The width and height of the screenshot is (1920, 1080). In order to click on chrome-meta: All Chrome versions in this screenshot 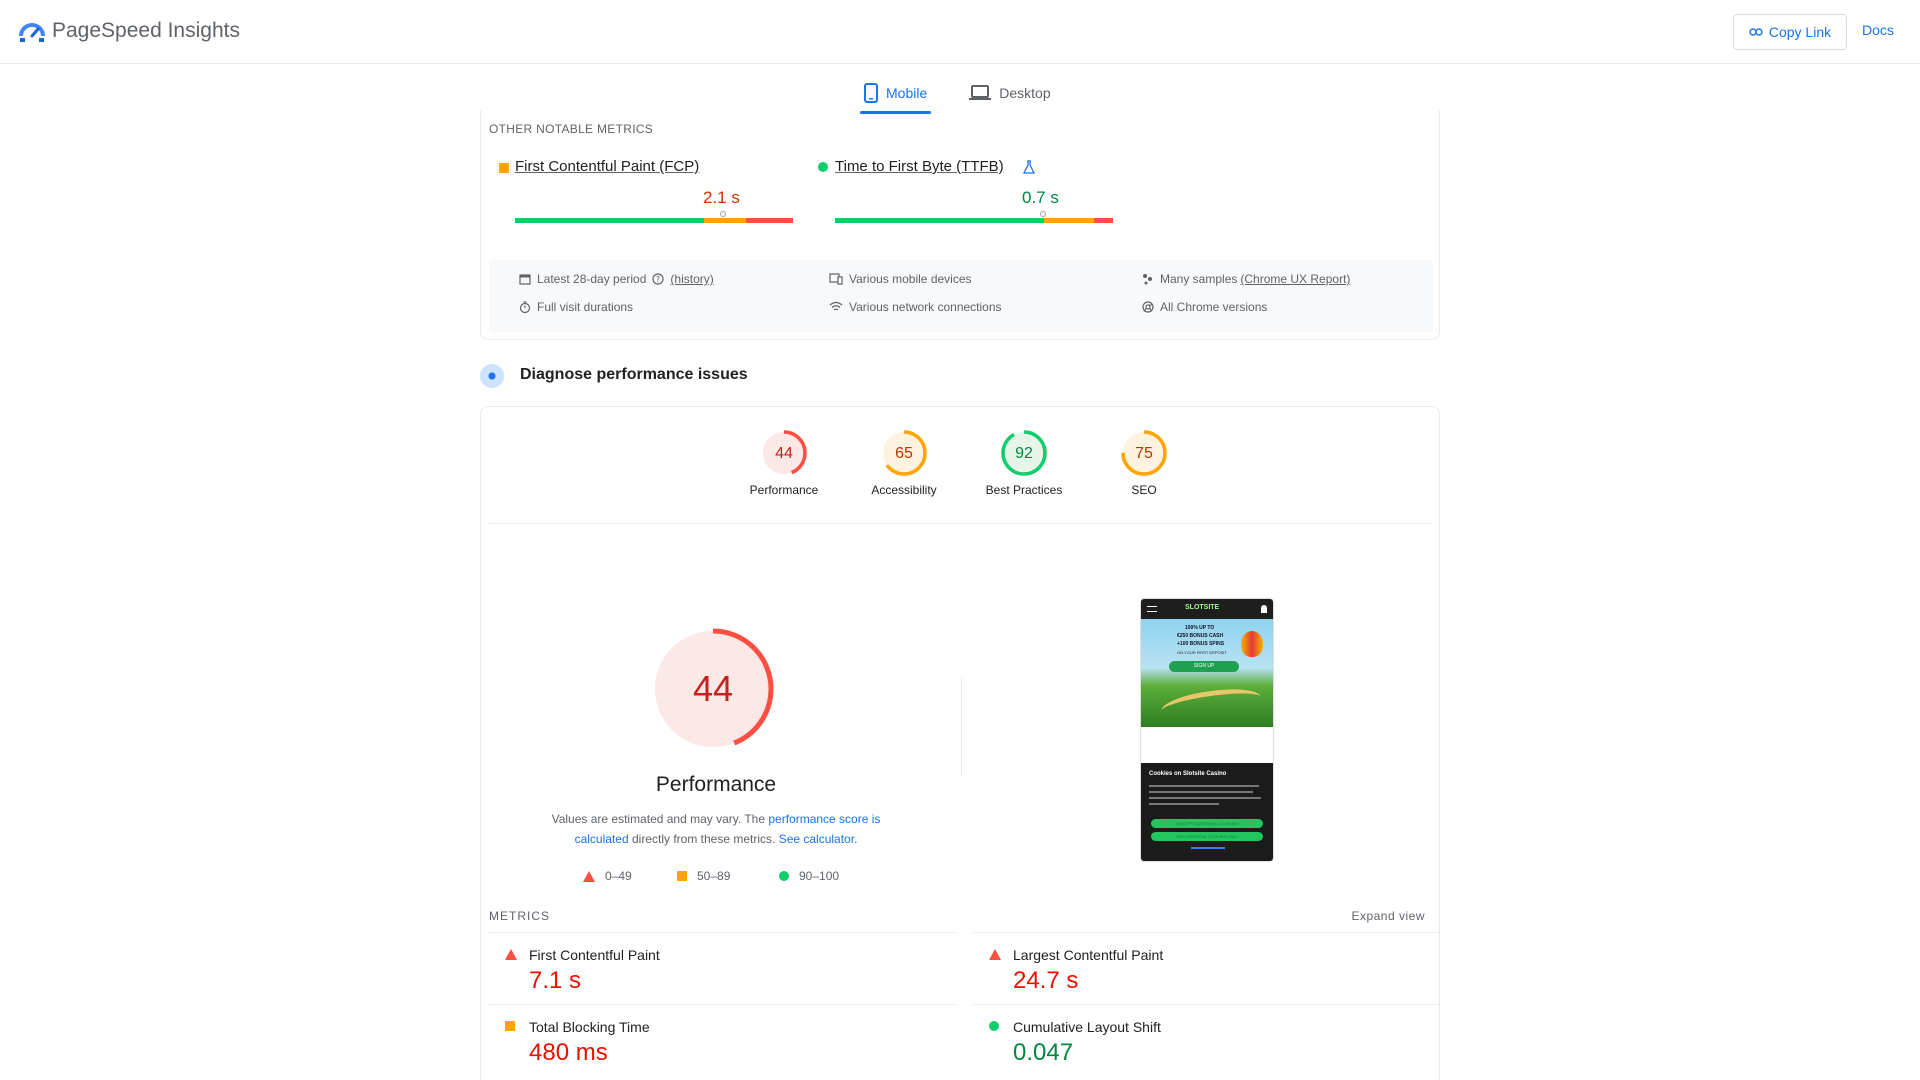, I will do `click(1204, 307)`.